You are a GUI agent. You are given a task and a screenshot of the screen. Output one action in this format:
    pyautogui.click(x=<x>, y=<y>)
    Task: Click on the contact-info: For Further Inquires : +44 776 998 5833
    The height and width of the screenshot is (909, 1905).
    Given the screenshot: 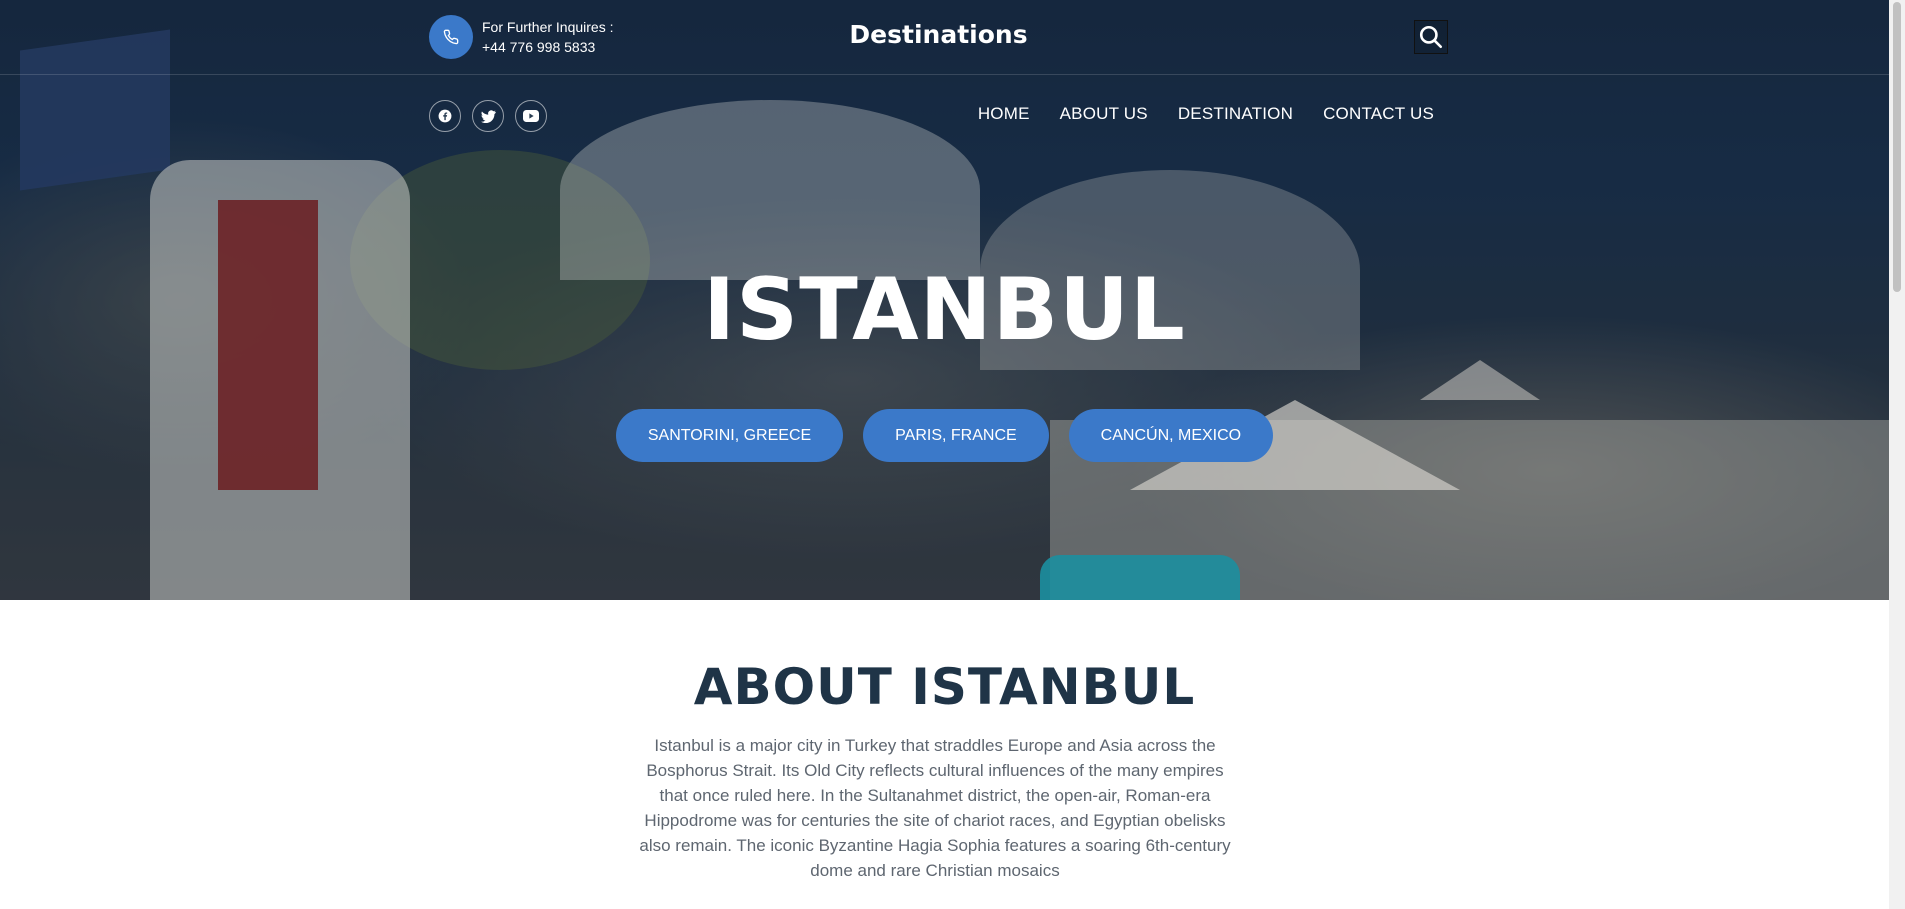 What is the action you would take?
    pyautogui.click(x=548, y=37)
    